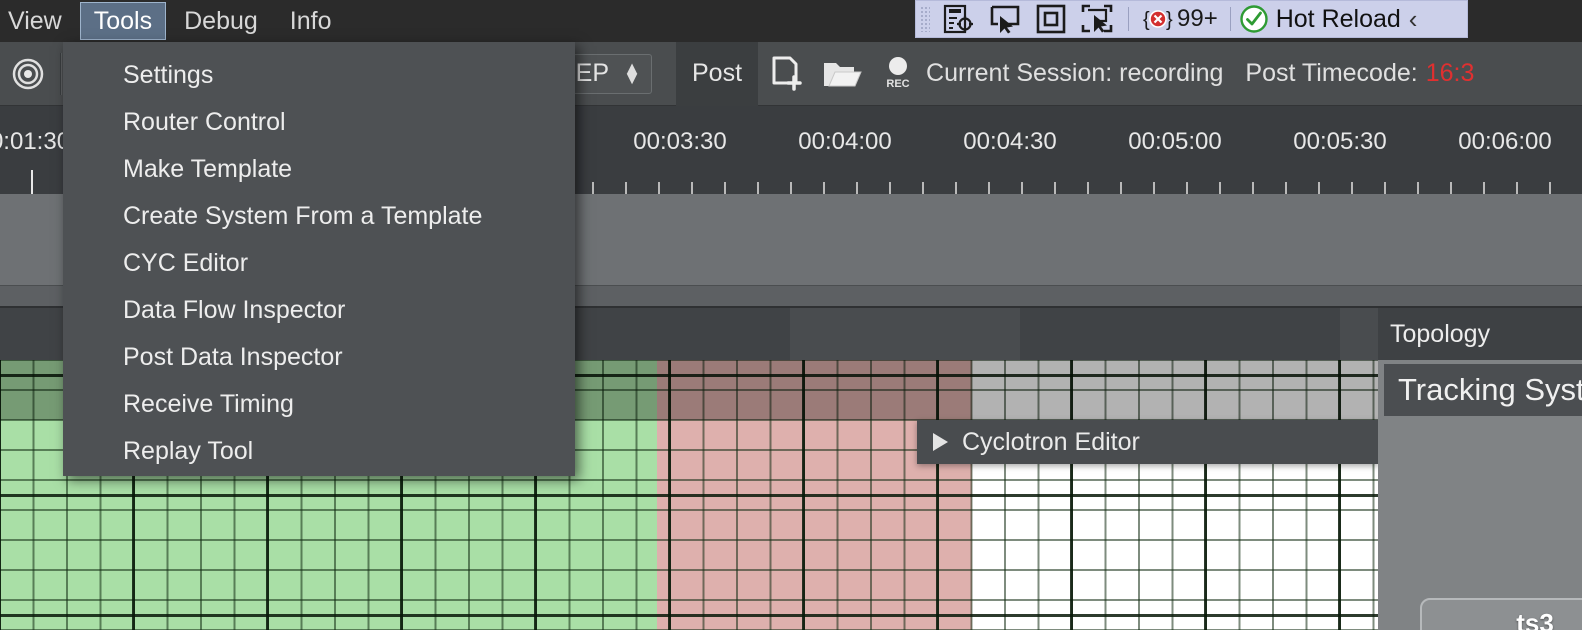  I want to click on menu-option-replay-tool: Replay Tool, so click(319, 451).